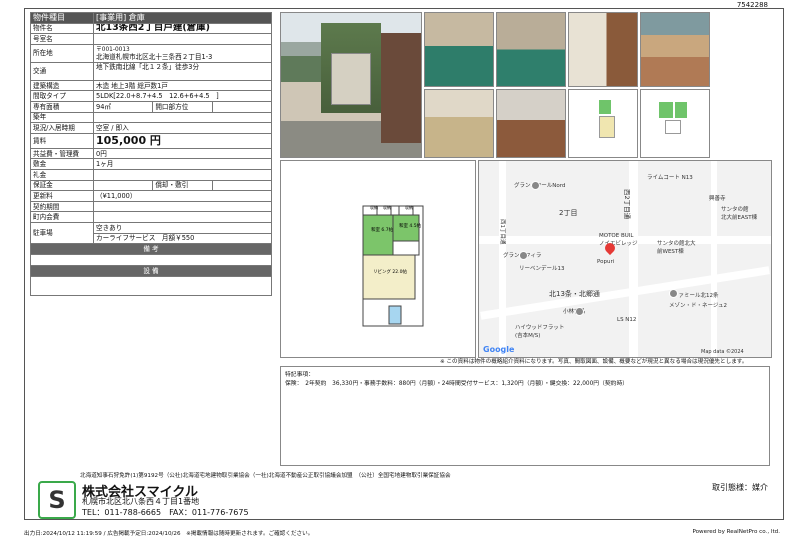 This screenshot has width=800, height=540. I want to click on built-value, so click(182, 117).